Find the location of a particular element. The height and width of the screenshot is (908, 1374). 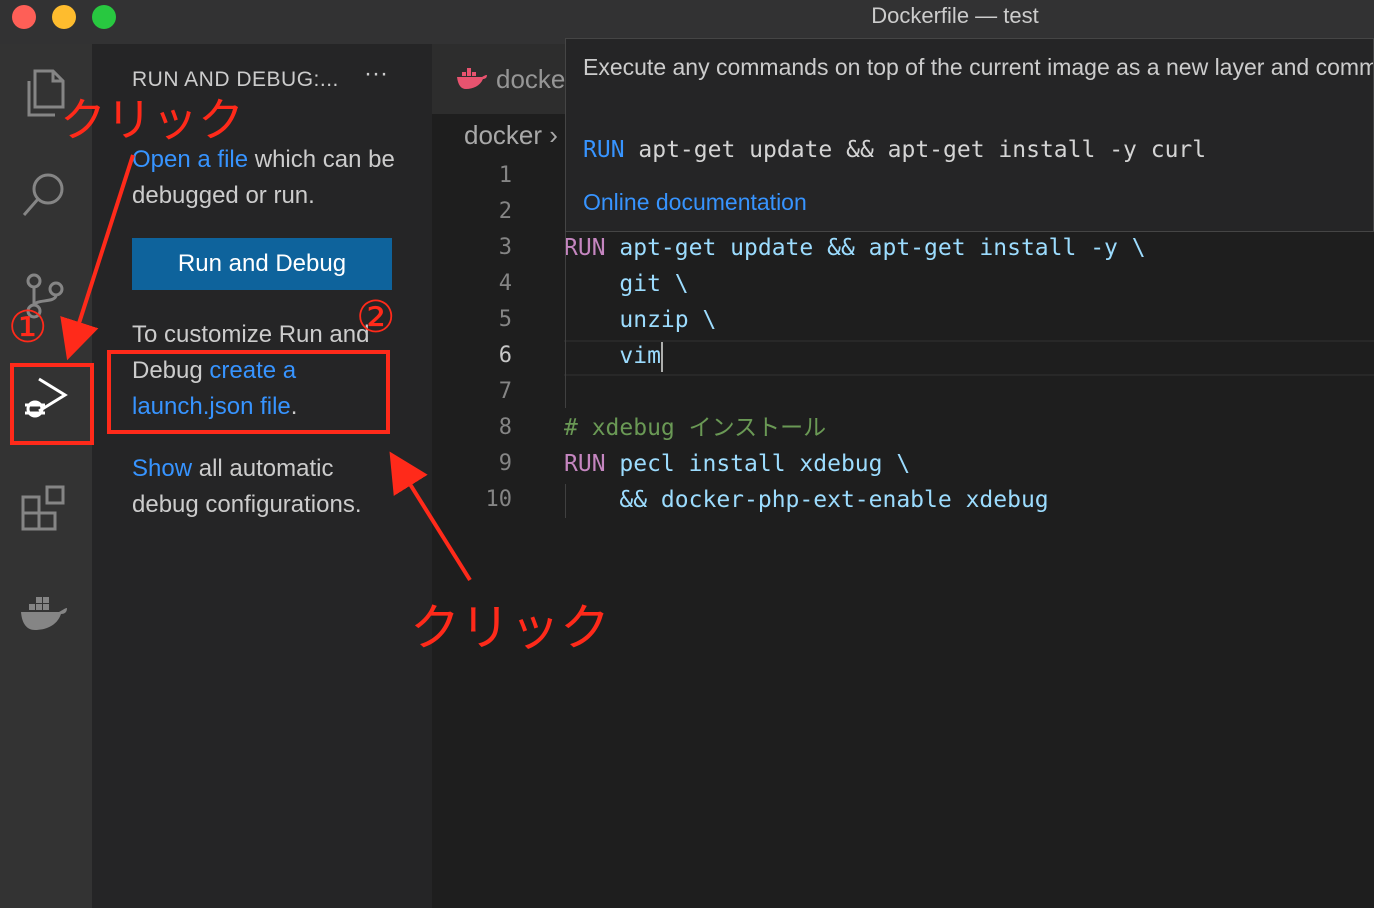

minimize-window-button is located at coordinates (64, 17).